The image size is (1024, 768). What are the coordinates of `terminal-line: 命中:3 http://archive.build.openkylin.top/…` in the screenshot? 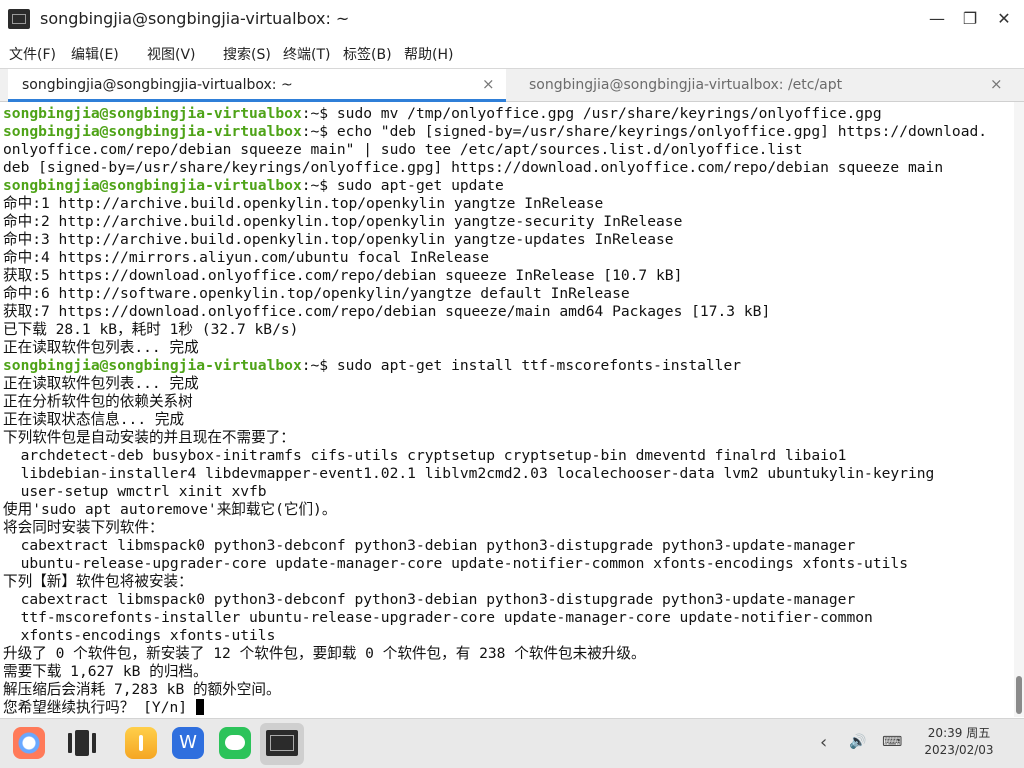 It's located at (338, 240).